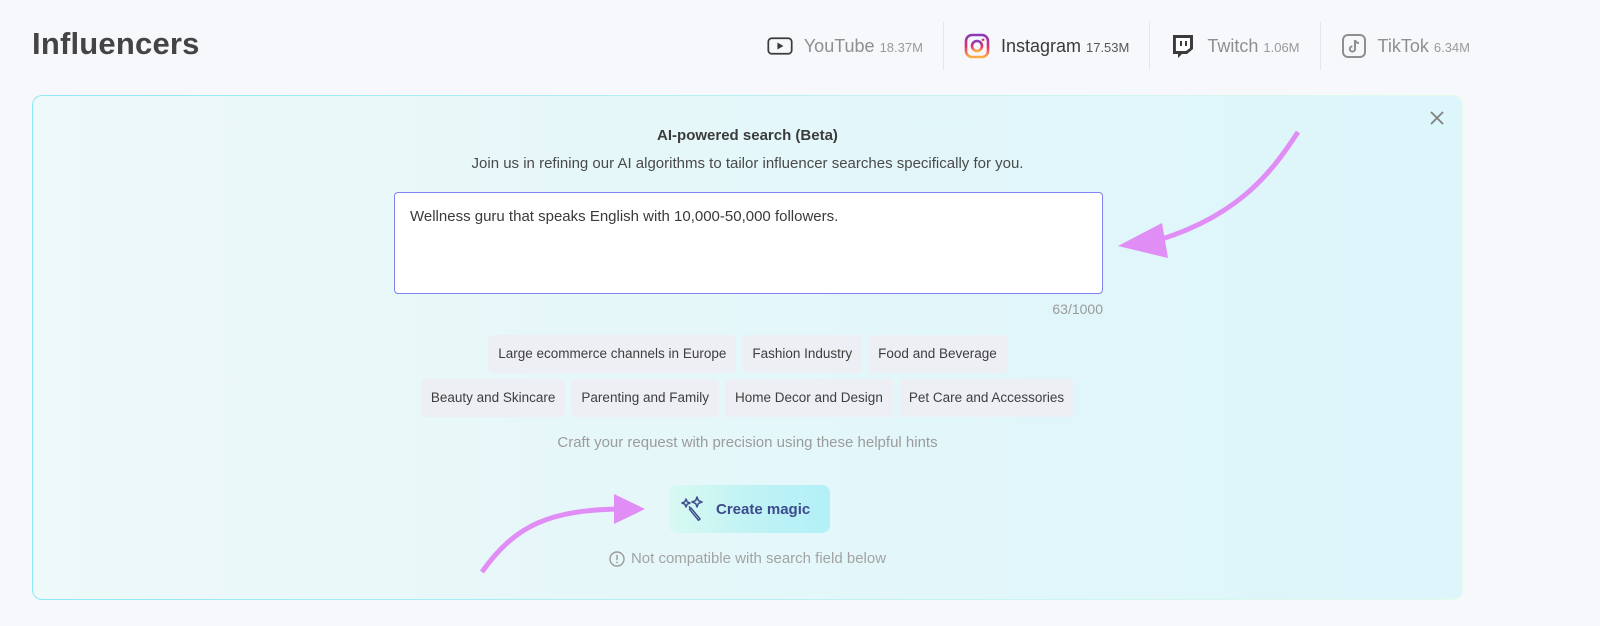 The image size is (1600, 626). Describe the element at coordinates (977, 46) in the screenshot. I see `instagram-icon` at that location.